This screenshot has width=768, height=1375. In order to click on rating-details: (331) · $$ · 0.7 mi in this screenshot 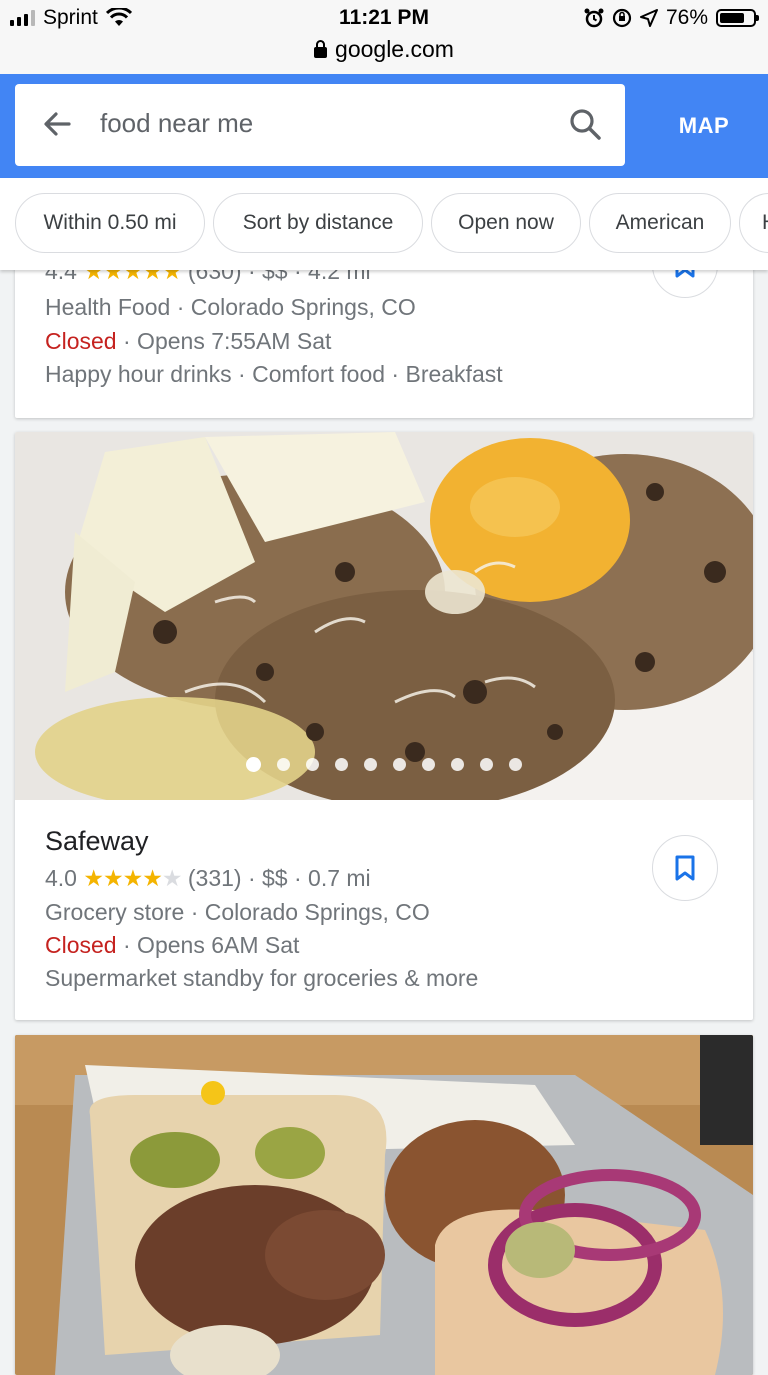, I will do `click(279, 878)`.